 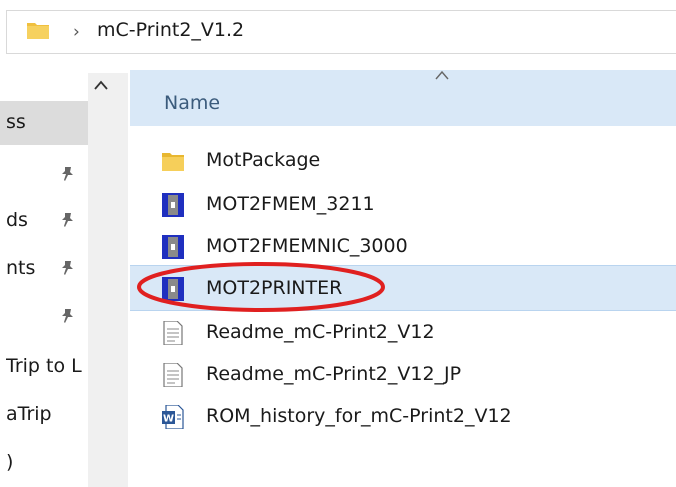 I want to click on column-header-name: Name, so click(x=403, y=98).